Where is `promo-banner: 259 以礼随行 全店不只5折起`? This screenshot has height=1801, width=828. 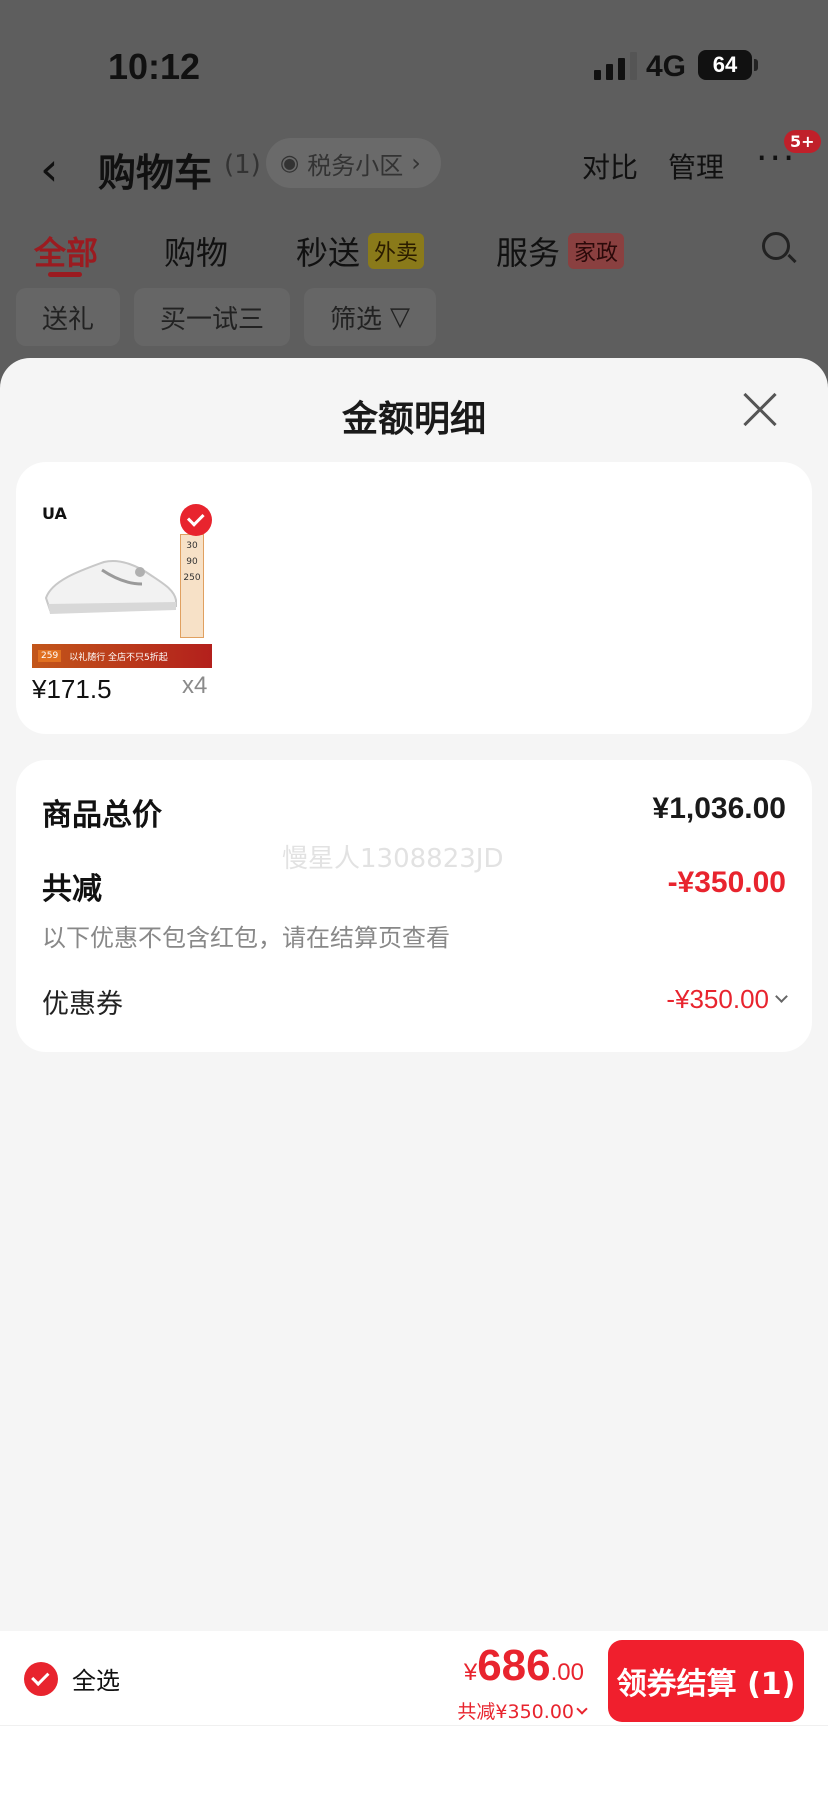
promo-banner: 259 以礼随行 全店不只5折起 is located at coordinates (122, 656).